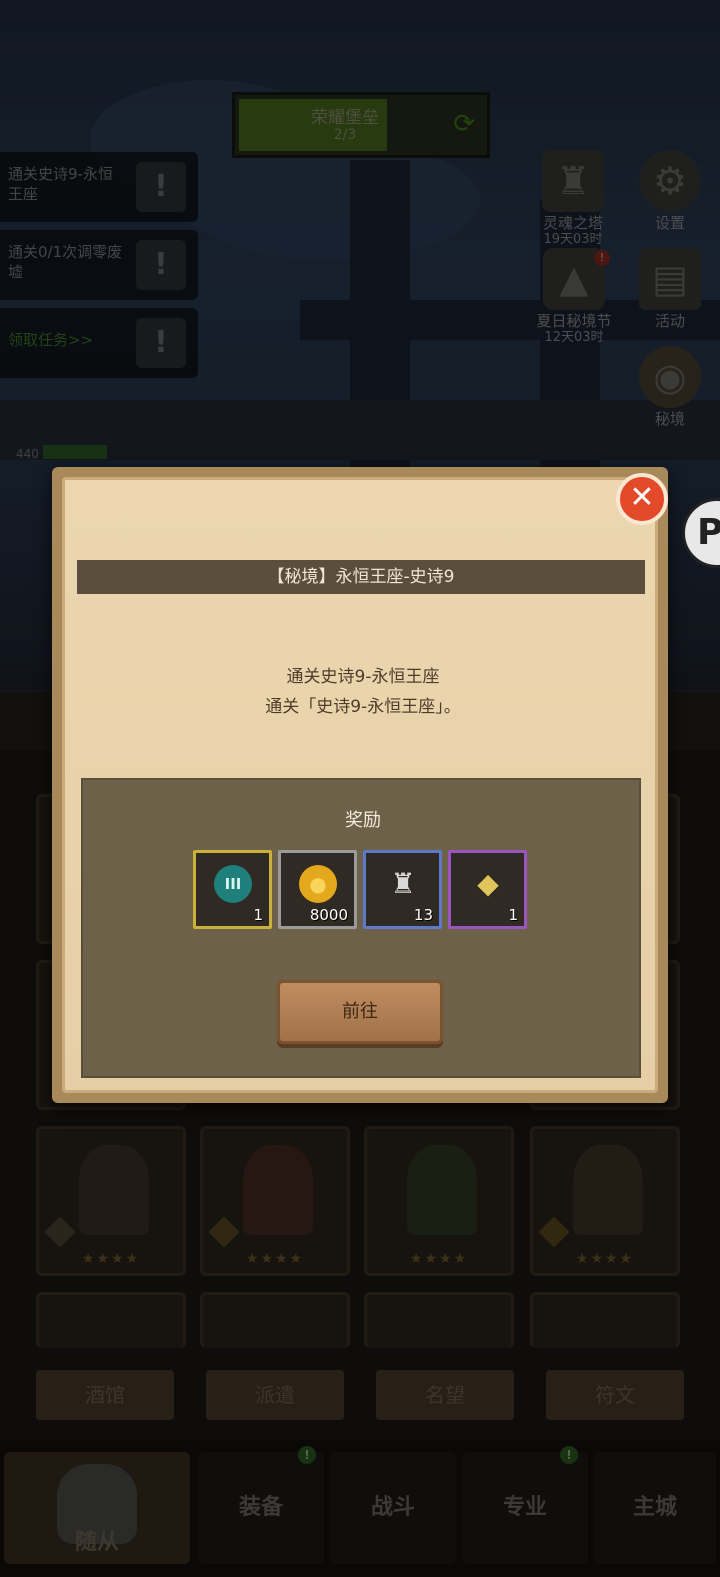 The height and width of the screenshot is (1577, 720). What do you see at coordinates (360, 1012) in the screenshot?
I see `go-button: 前往` at bounding box center [360, 1012].